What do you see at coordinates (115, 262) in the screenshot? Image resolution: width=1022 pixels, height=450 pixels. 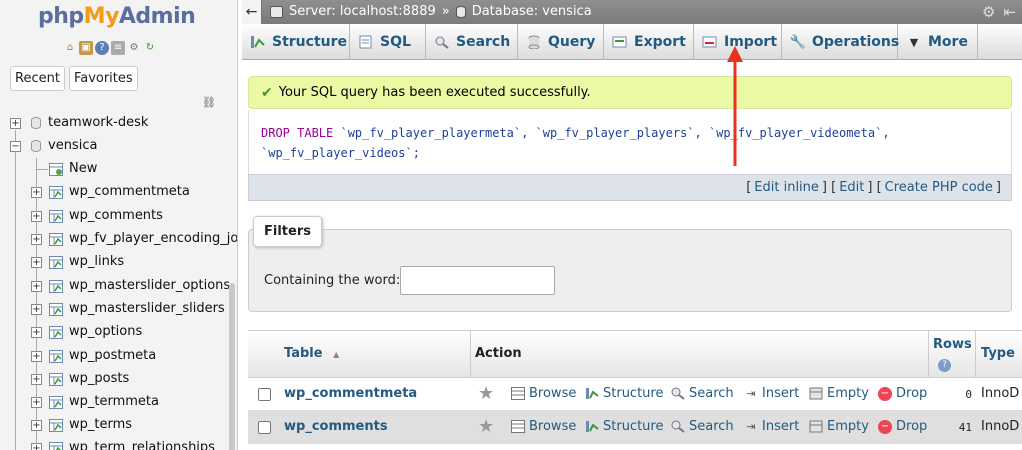 I see `tree-item-table: + wp_links` at bounding box center [115, 262].